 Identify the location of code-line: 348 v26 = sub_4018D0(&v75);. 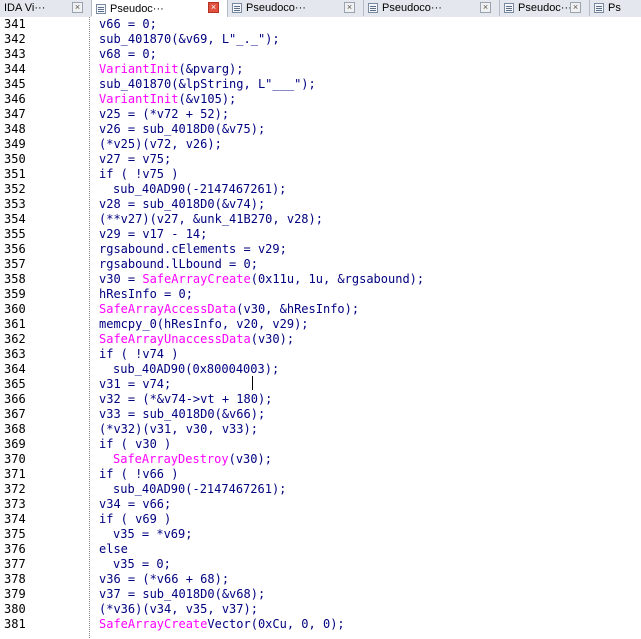
(320, 129).